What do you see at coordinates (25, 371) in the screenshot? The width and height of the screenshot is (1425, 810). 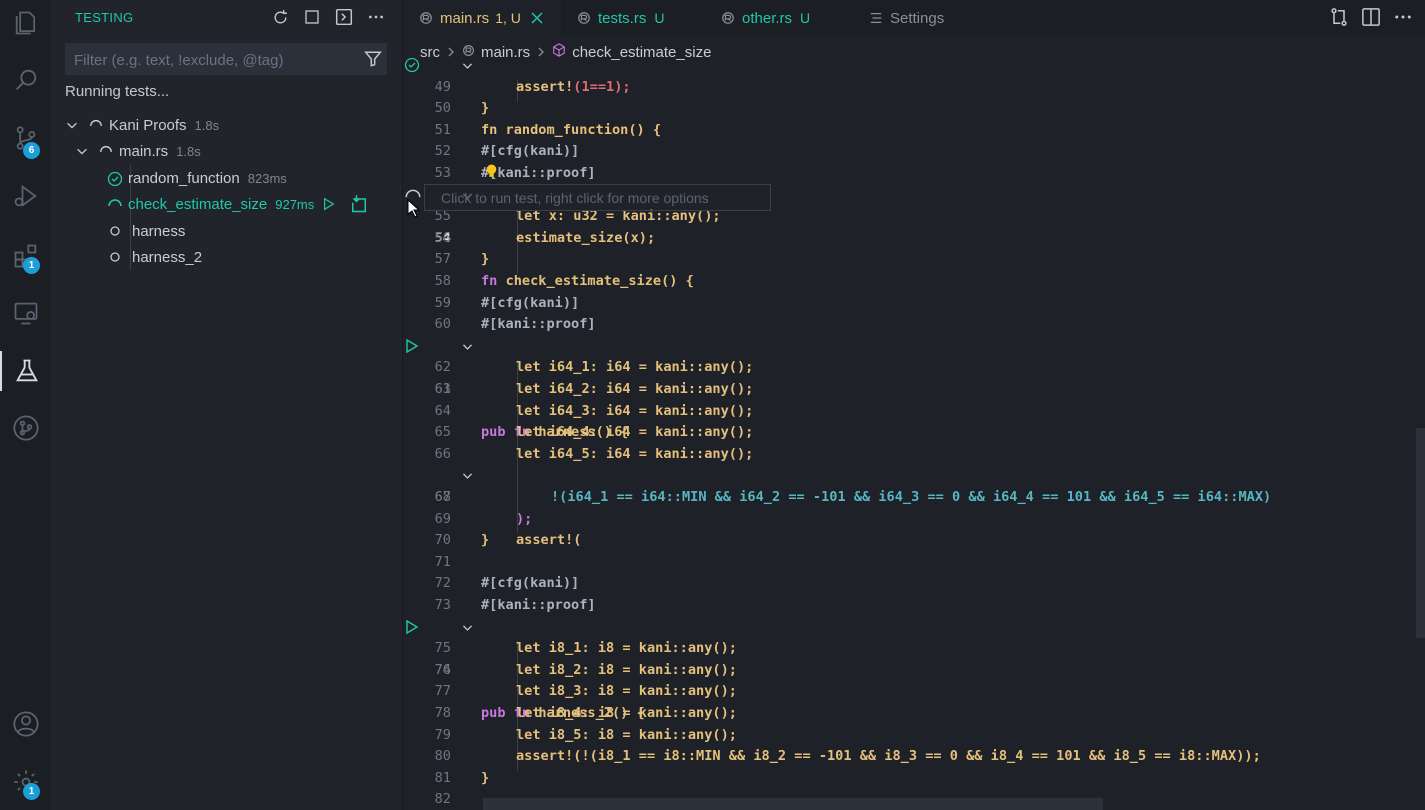 I see `testing-icon` at bounding box center [25, 371].